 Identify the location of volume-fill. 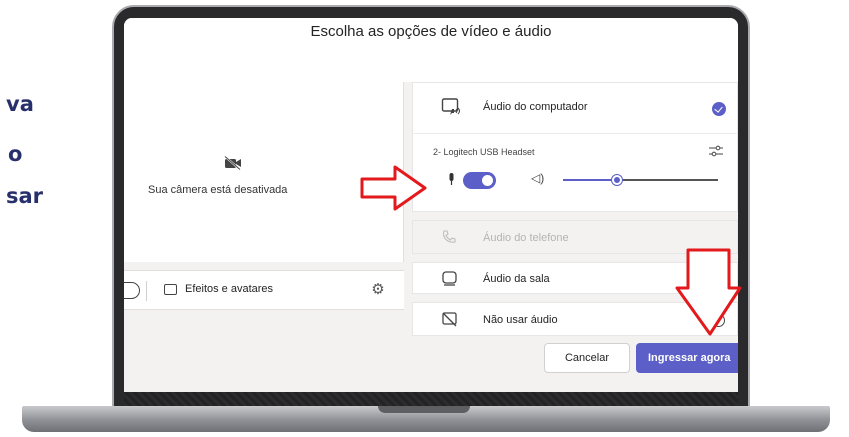
(590, 180).